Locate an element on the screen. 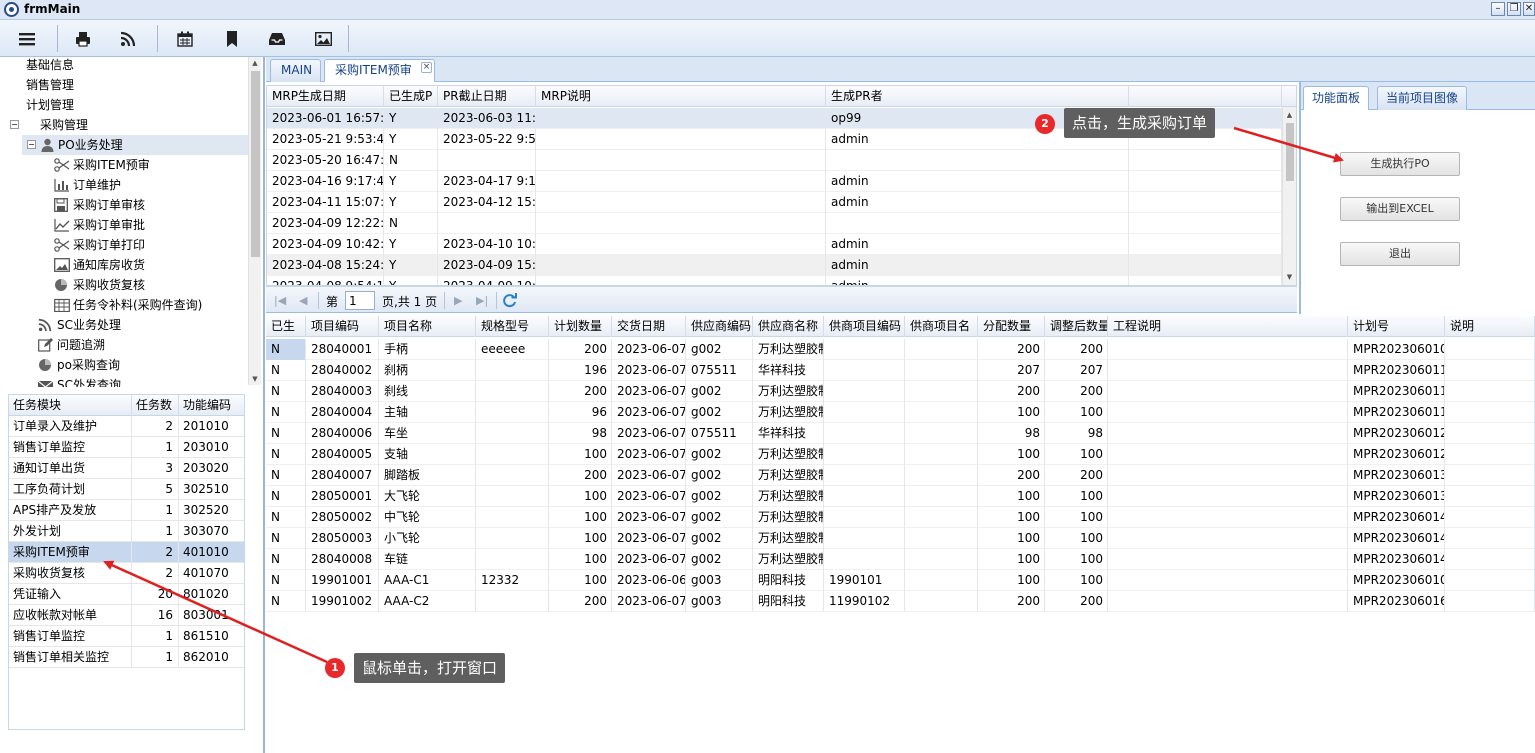 The width and height of the screenshot is (1535, 753). item-header-cell: 供商项目名 is located at coordinates (941, 326).